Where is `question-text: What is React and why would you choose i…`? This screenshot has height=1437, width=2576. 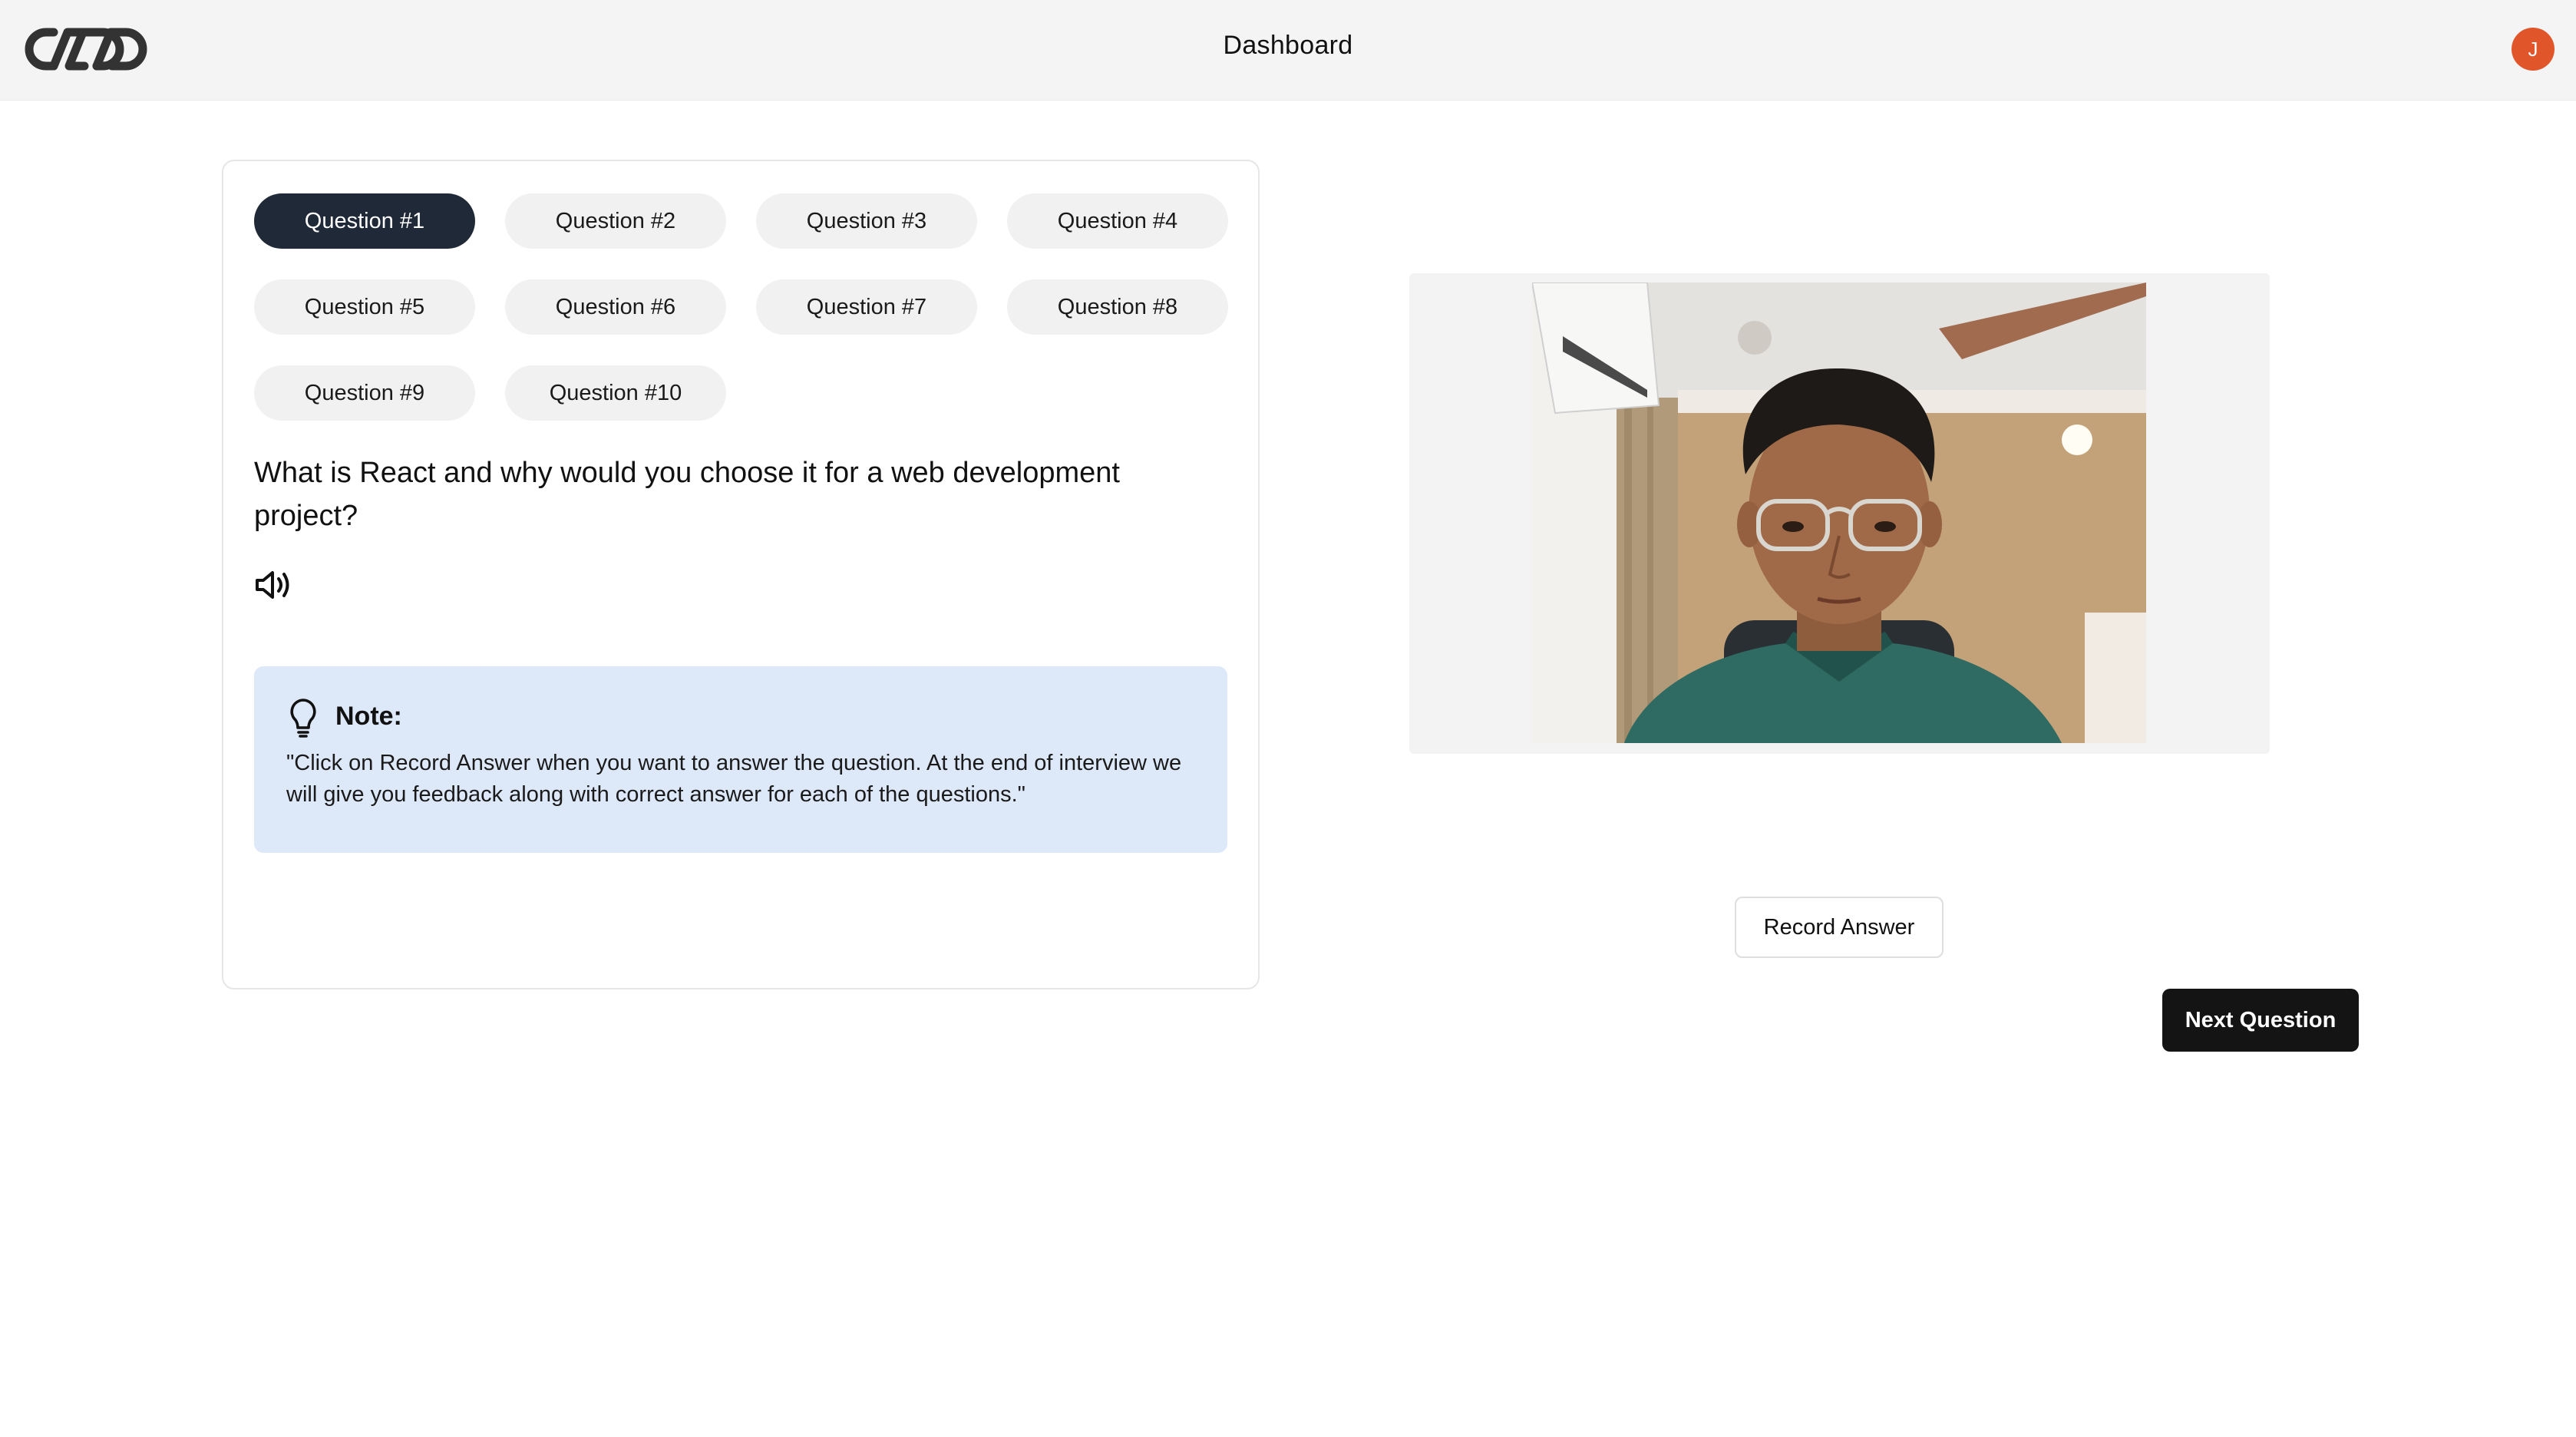
question-text: What is React and why would you choose i… is located at coordinates (687, 495).